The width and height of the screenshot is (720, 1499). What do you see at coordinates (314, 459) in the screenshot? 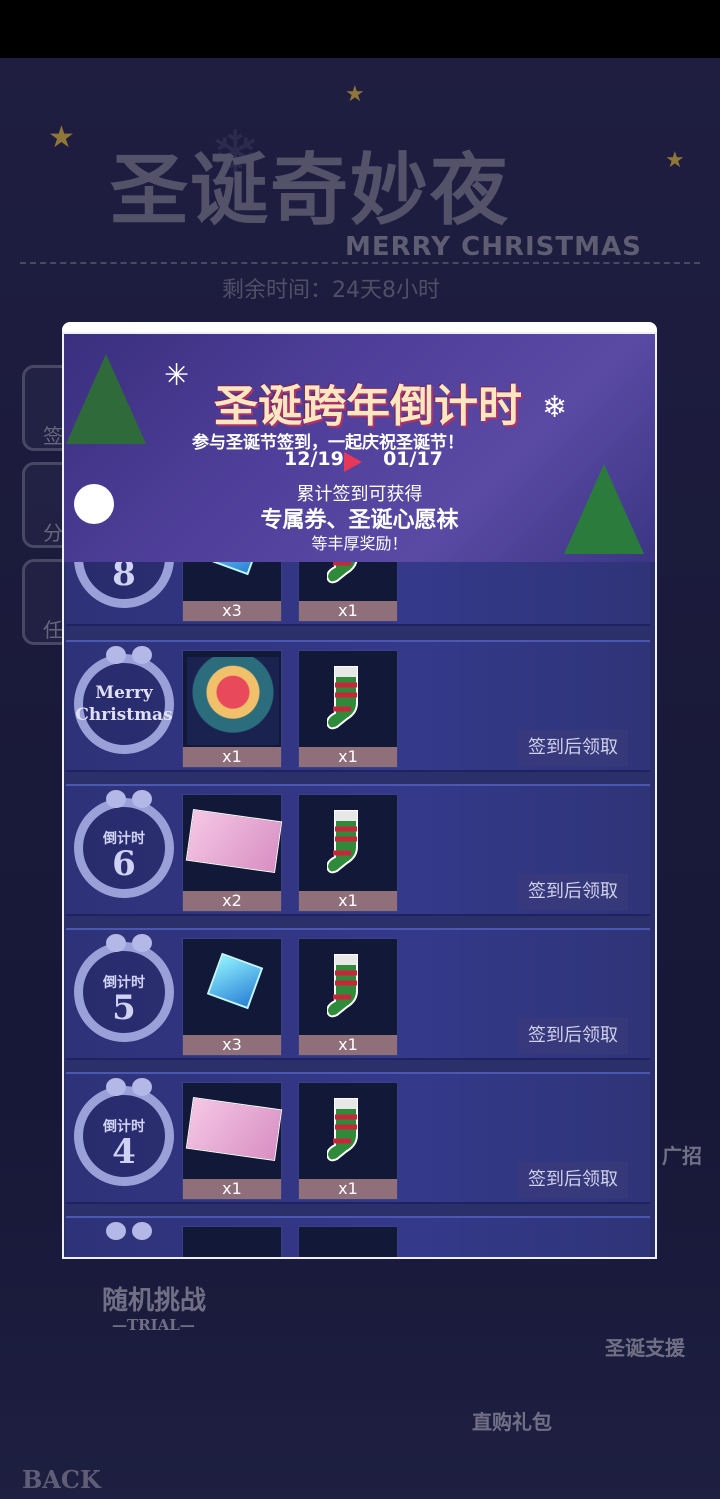
I see `date-start: 12/19` at bounding box center [314, 459].